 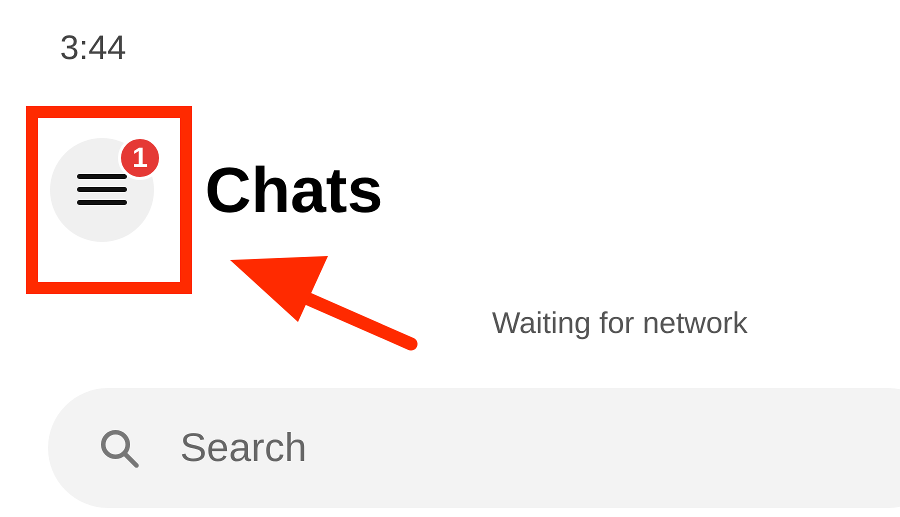 What do you see at coordinates (620, 323) in the screenshot?
I see `connection-status: Waiting for network` at bounding box center [620, 323].